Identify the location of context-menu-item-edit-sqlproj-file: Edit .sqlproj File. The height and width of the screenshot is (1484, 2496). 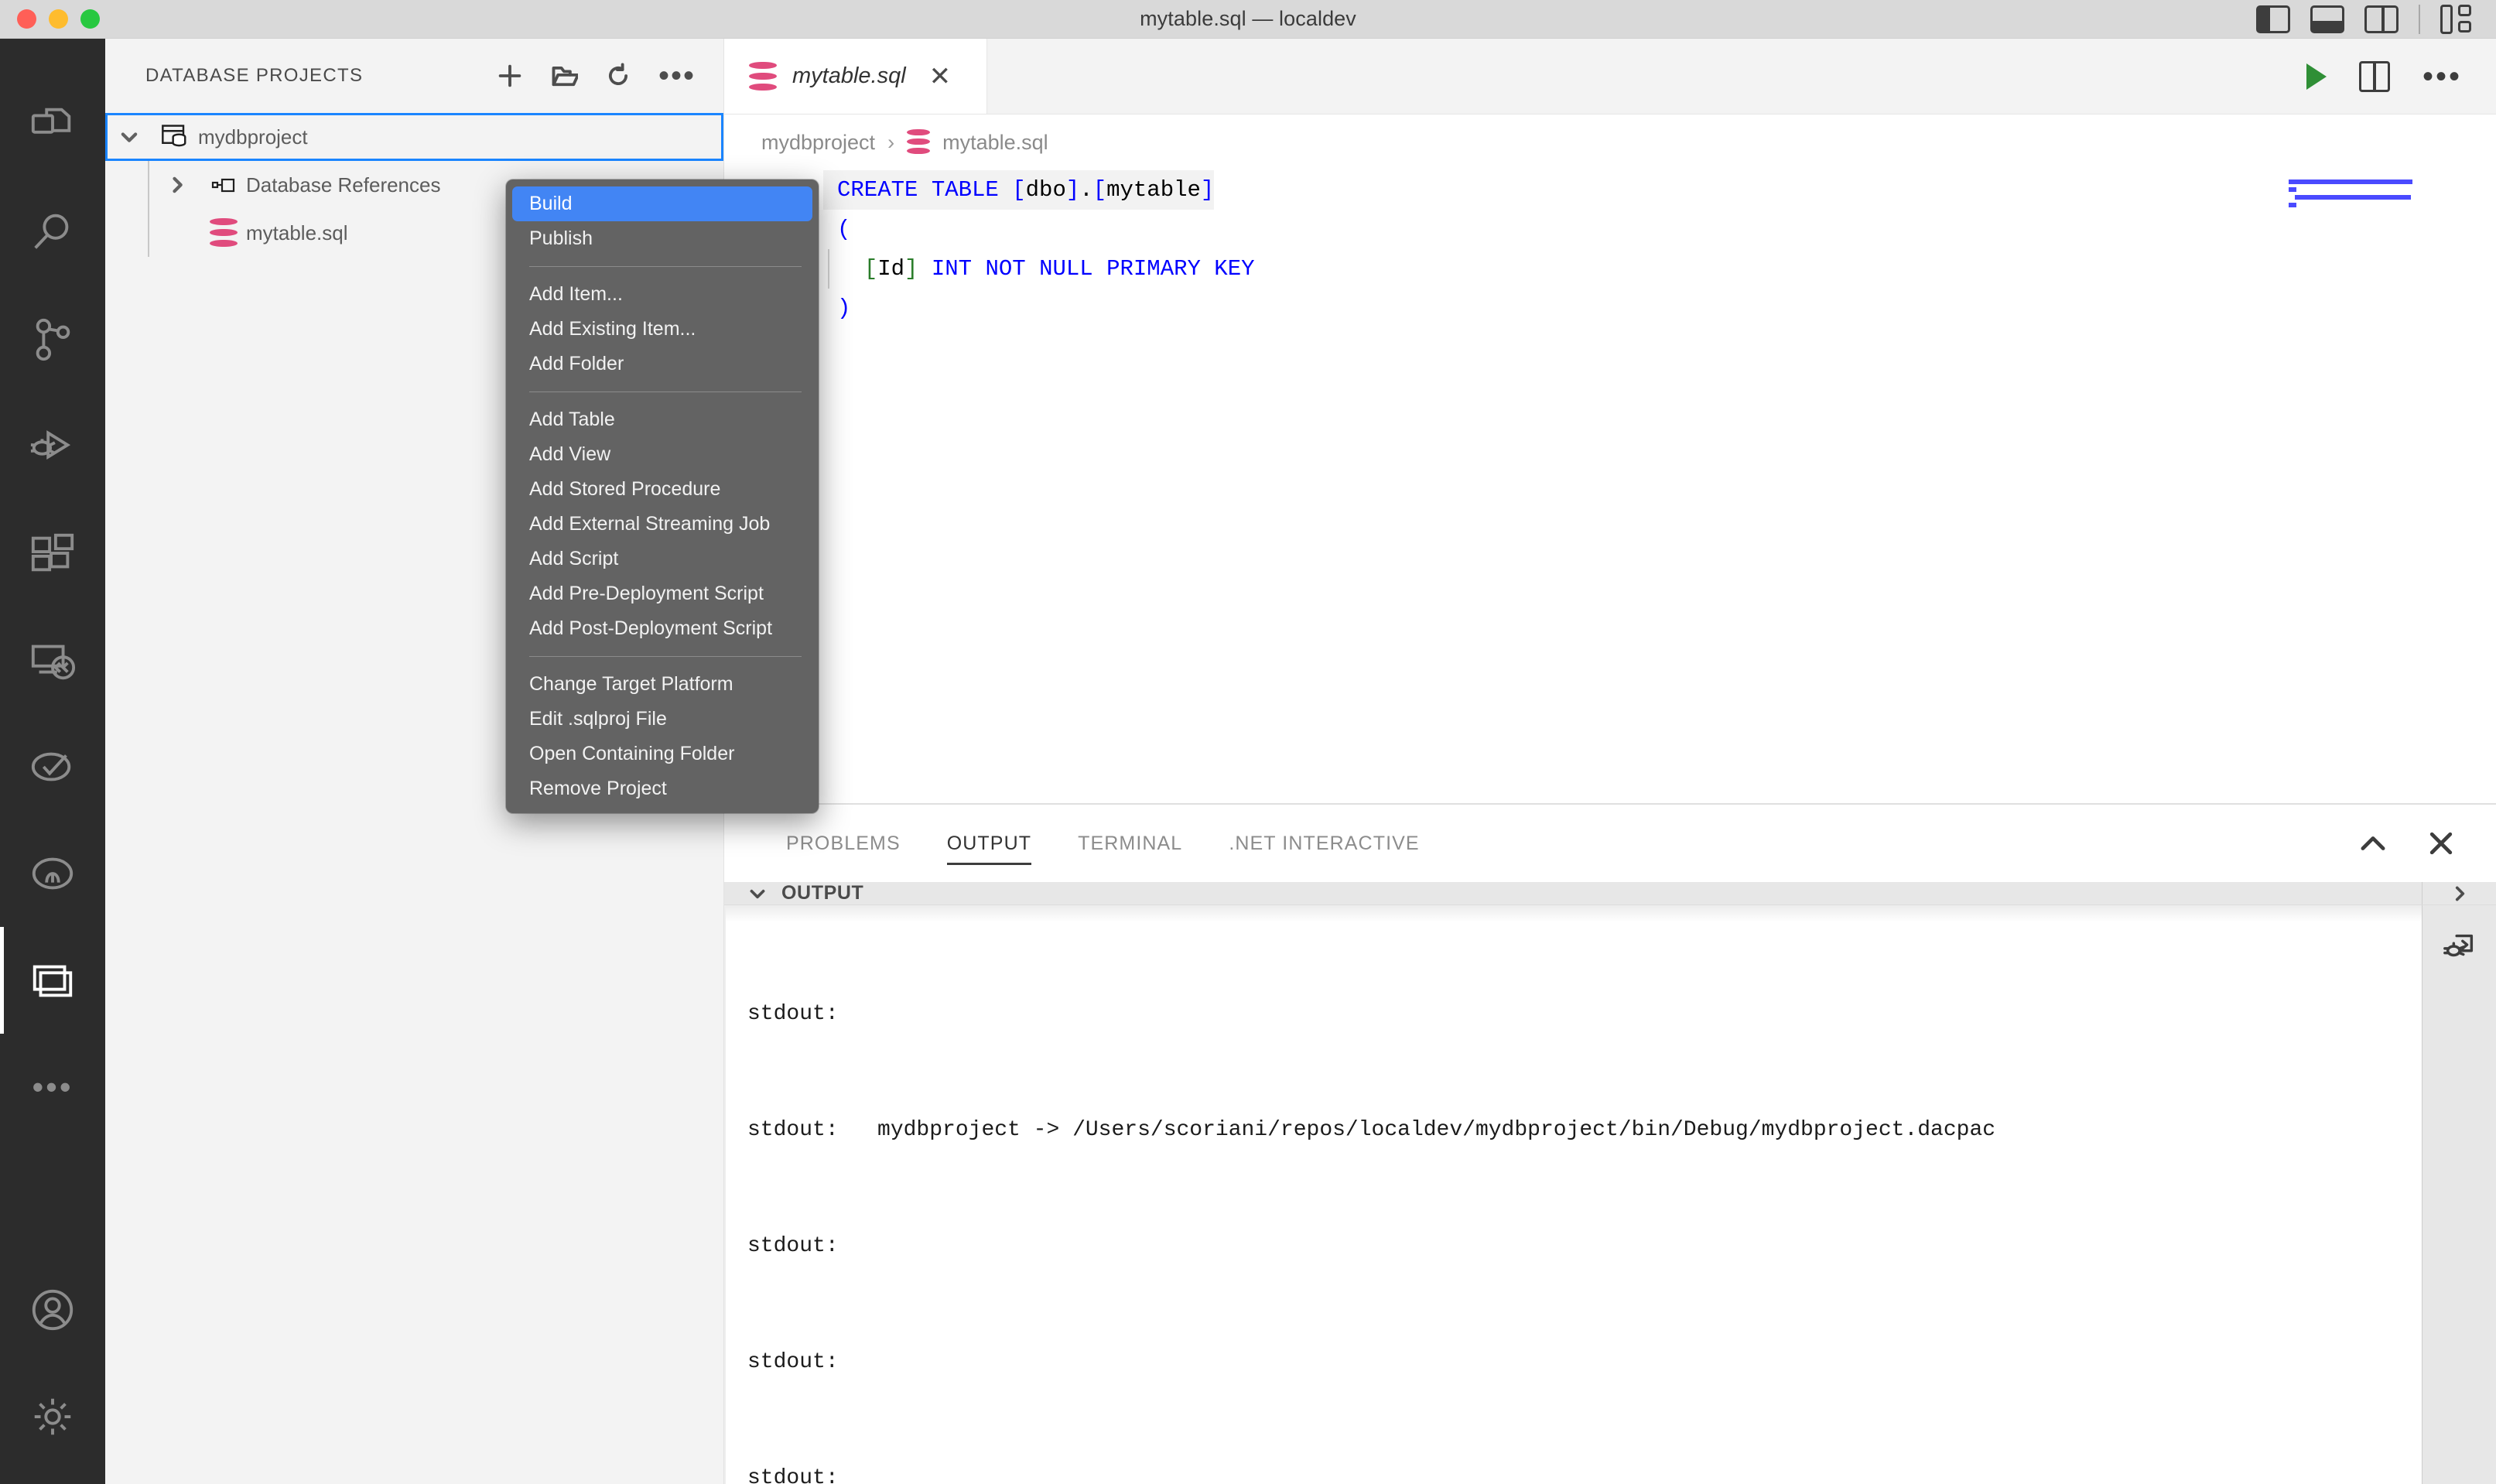
(662, 720).